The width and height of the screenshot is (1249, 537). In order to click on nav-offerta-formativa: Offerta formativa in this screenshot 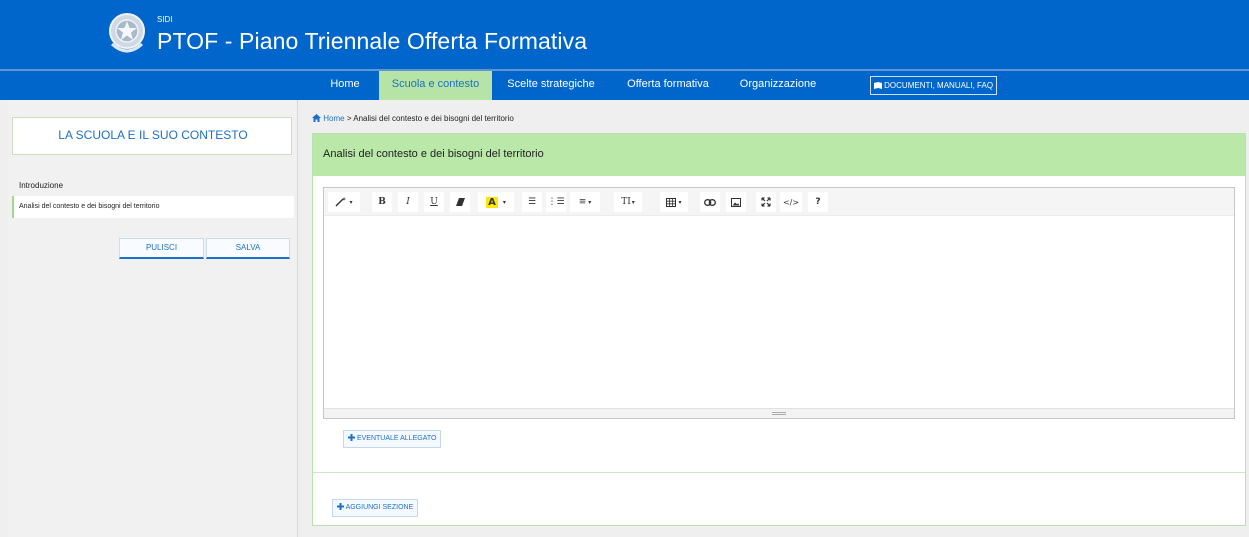, I will do `click(668, 85)`.